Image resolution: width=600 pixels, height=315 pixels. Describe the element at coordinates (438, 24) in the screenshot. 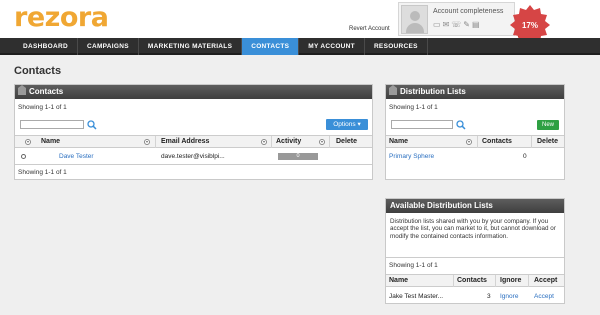

I see `id-card-icon: ▭` at that location.